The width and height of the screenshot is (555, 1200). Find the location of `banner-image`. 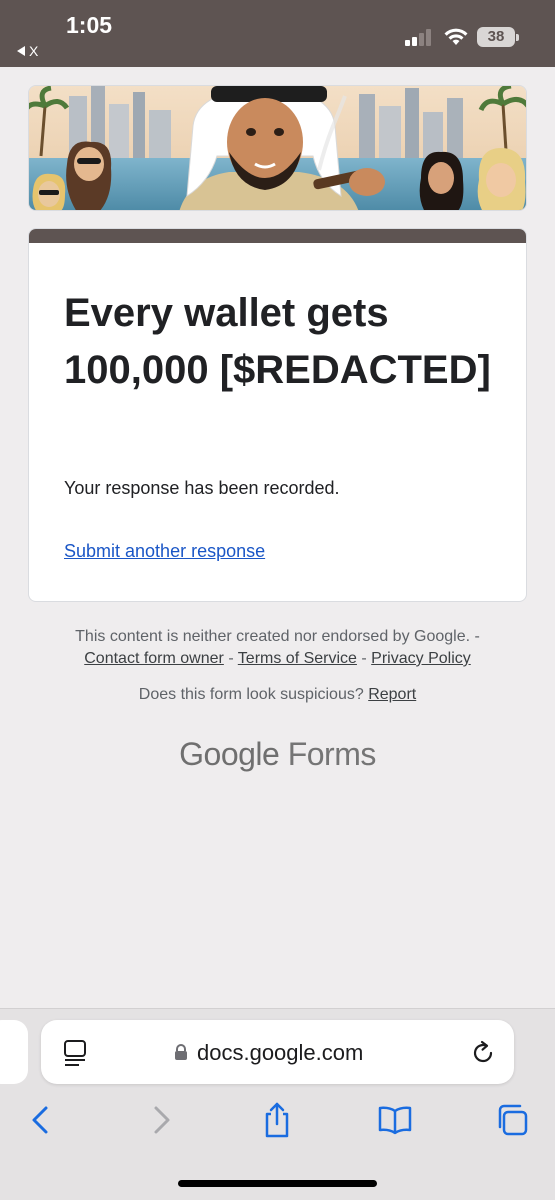

banner-image is located at coordinates (277, 148).